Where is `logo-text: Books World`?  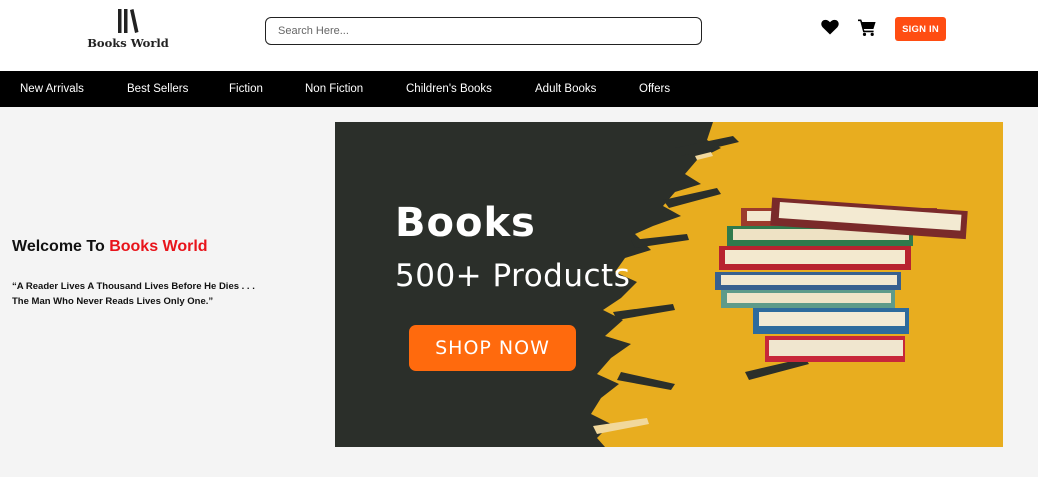
logo-text: Books World is located at coordinates (128, 43).